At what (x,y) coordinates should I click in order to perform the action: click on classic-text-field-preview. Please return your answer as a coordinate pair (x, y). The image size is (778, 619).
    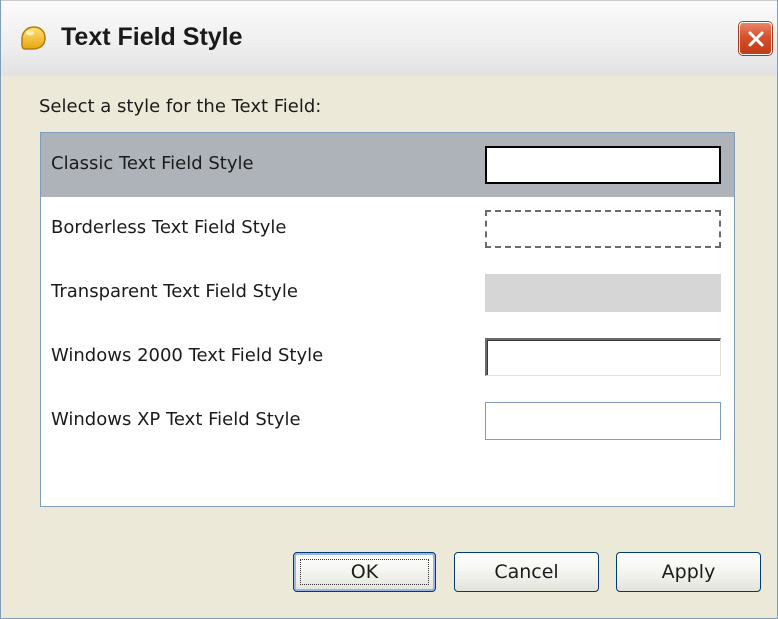
    Looking at the image, I should click on (603, 165).